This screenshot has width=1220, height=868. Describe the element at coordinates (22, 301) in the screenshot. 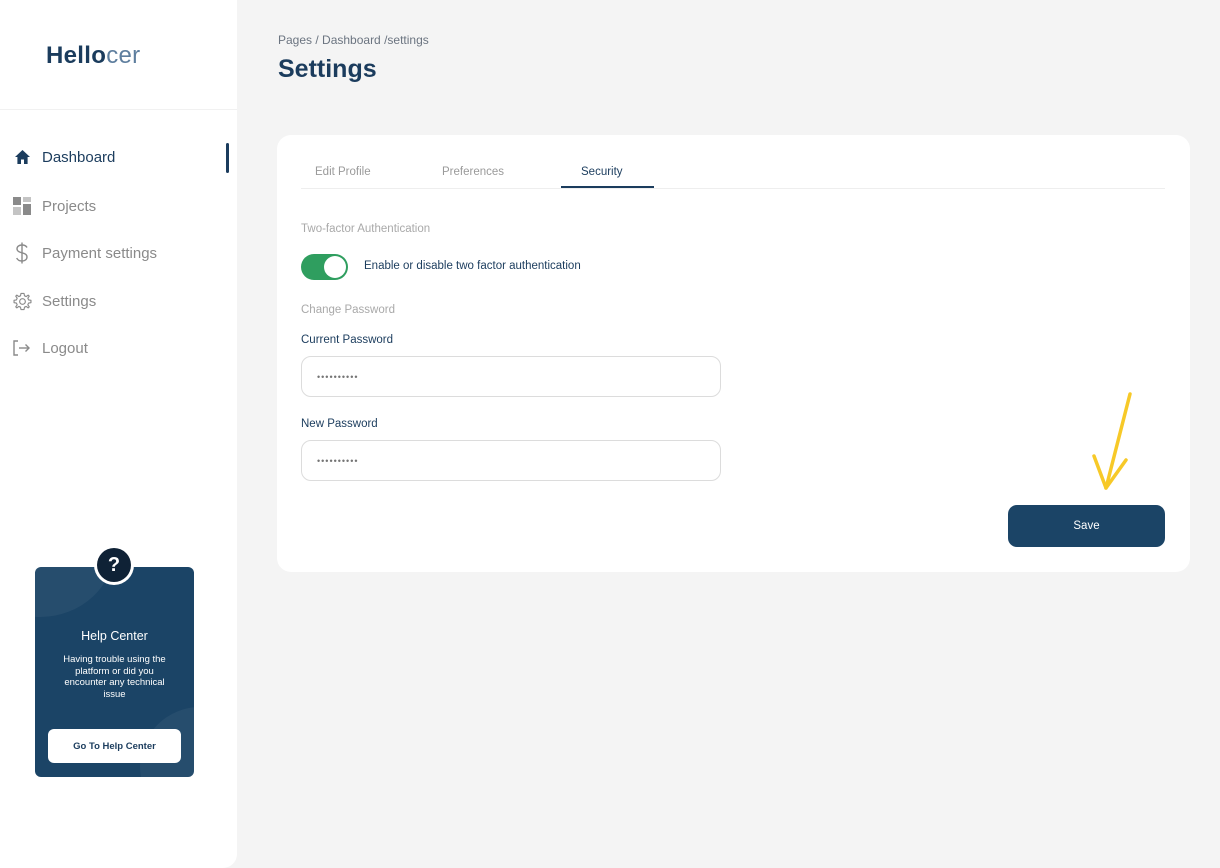

I see `gear-icon` at that location.